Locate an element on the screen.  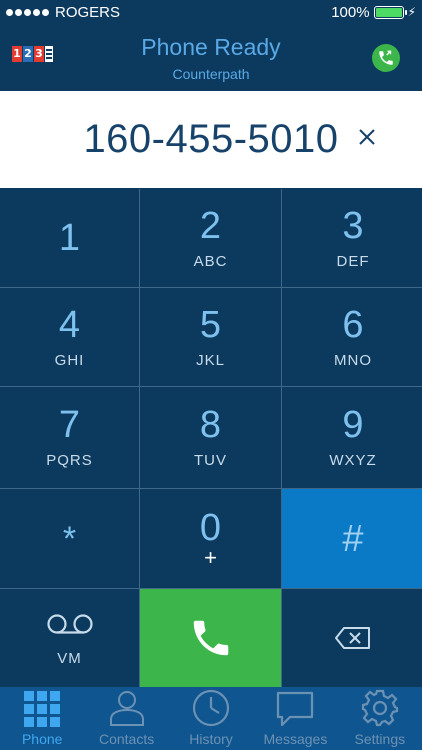
key-letters: MNO is located at coordinates (353, 360).